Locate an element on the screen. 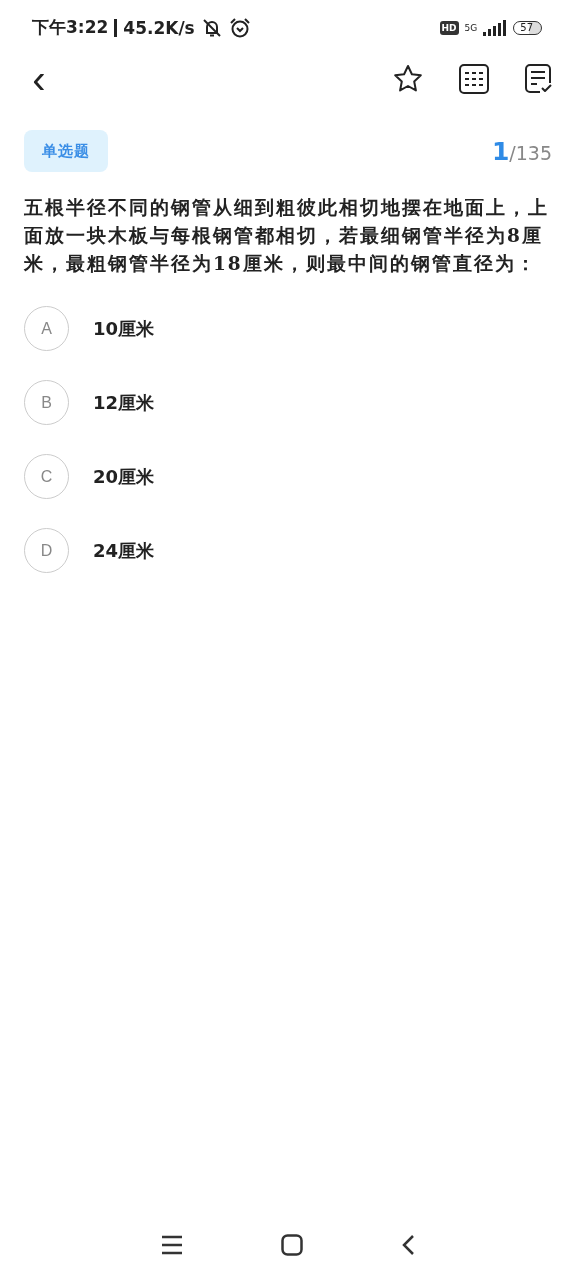  clock-time: 下午3:22 is located at coordinates (70, 27).